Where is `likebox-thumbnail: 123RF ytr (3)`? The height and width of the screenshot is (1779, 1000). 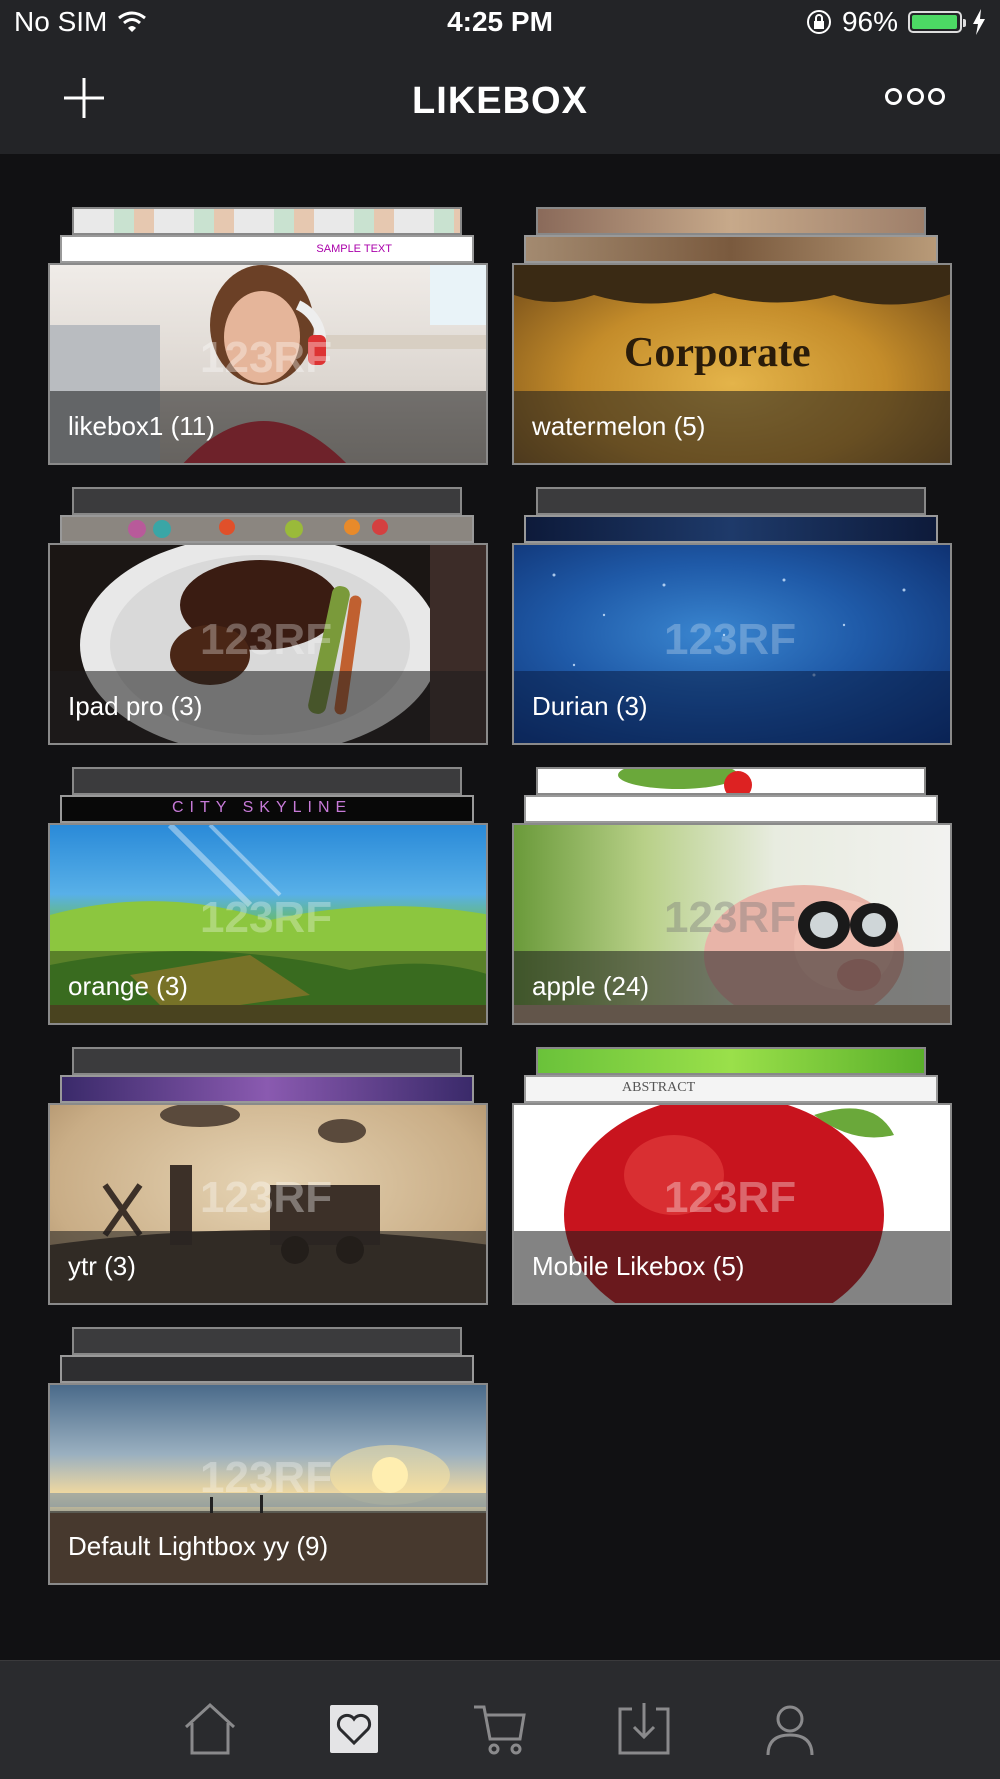
likebox-thumbnail: 123RF ytr (3) is located at coordinates (268, 1204).